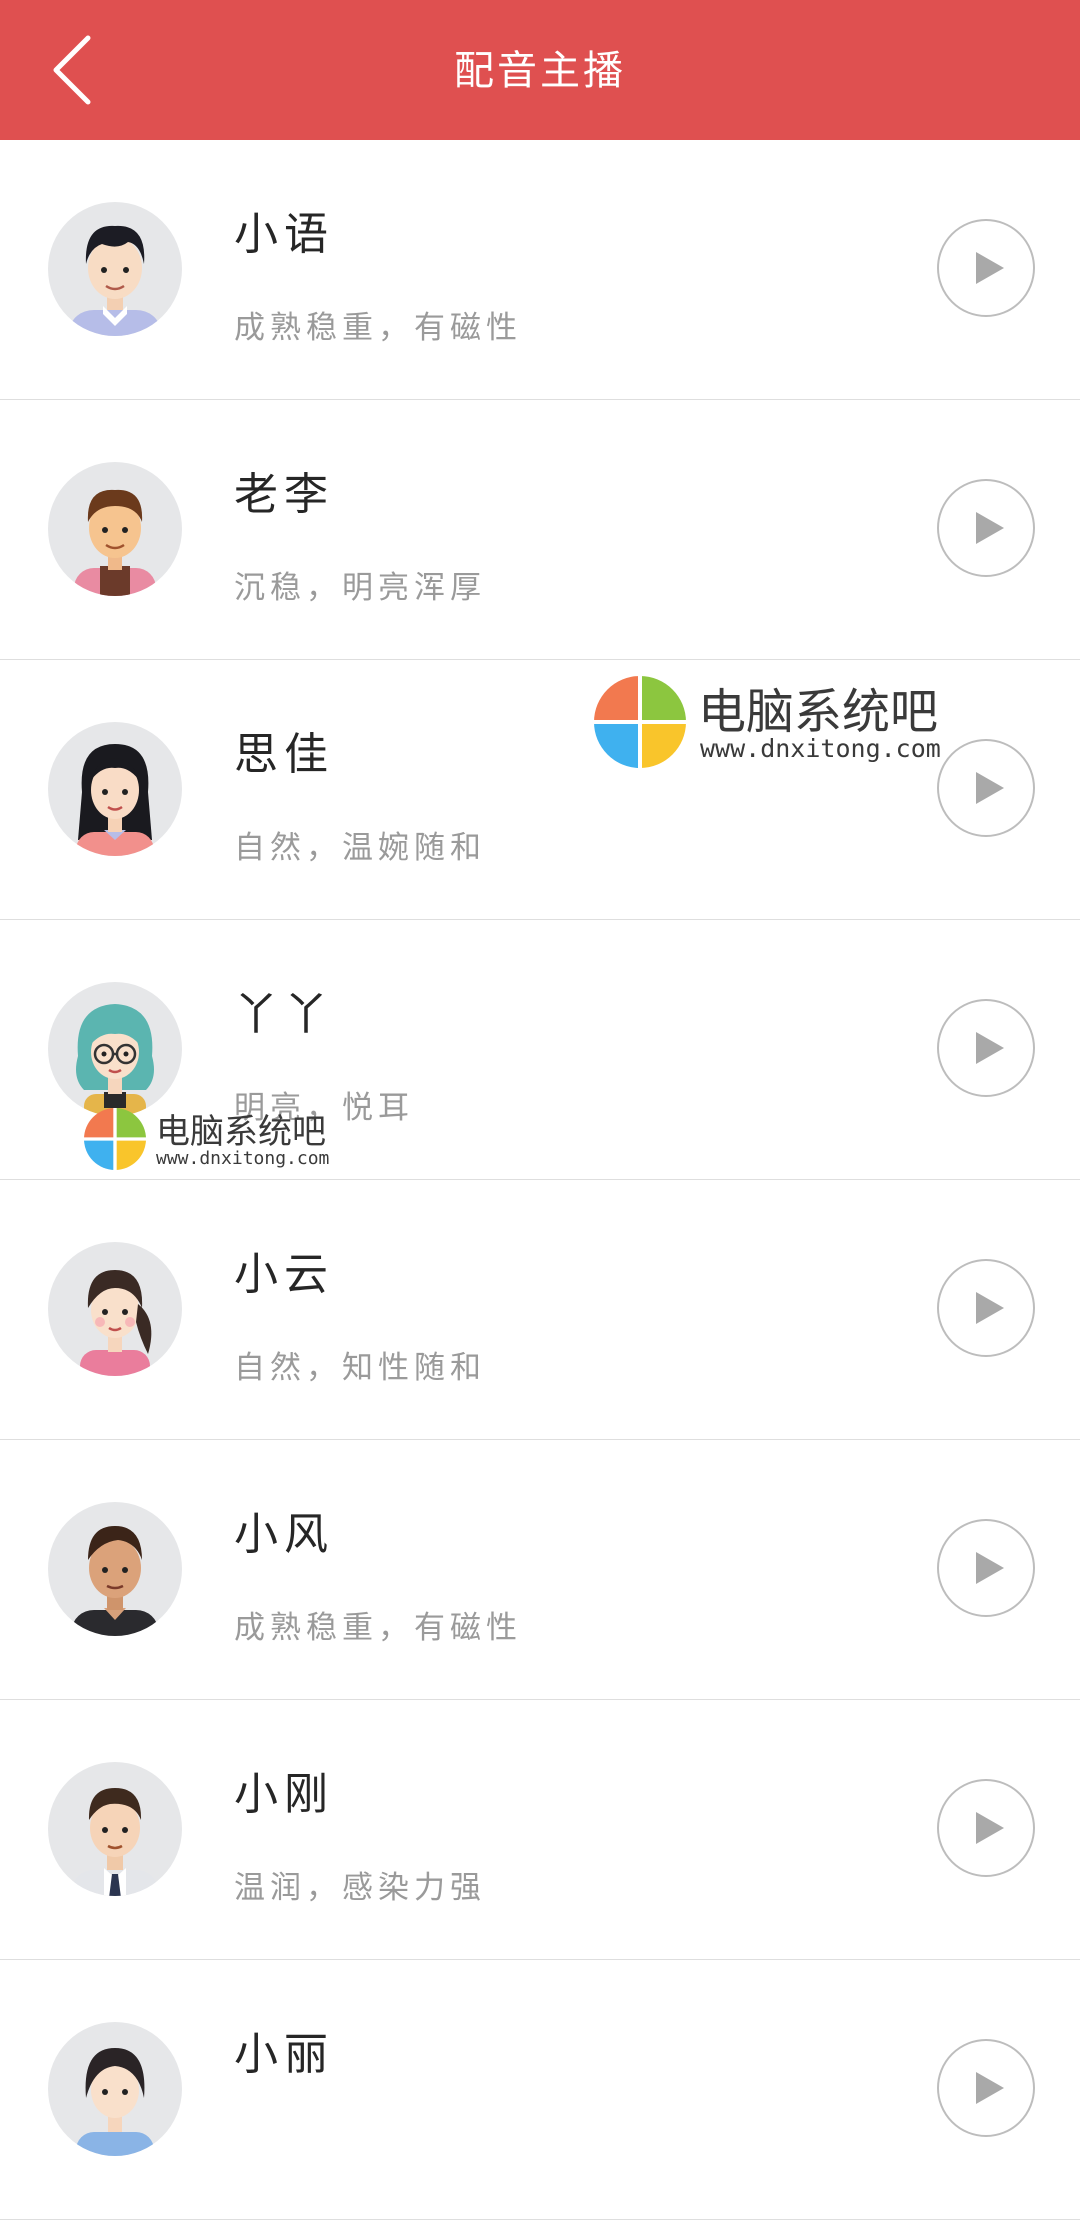  Describe the element at coordinates (284, 2054) in the screenshot. I see `anchor-name: 小丽` at that location.